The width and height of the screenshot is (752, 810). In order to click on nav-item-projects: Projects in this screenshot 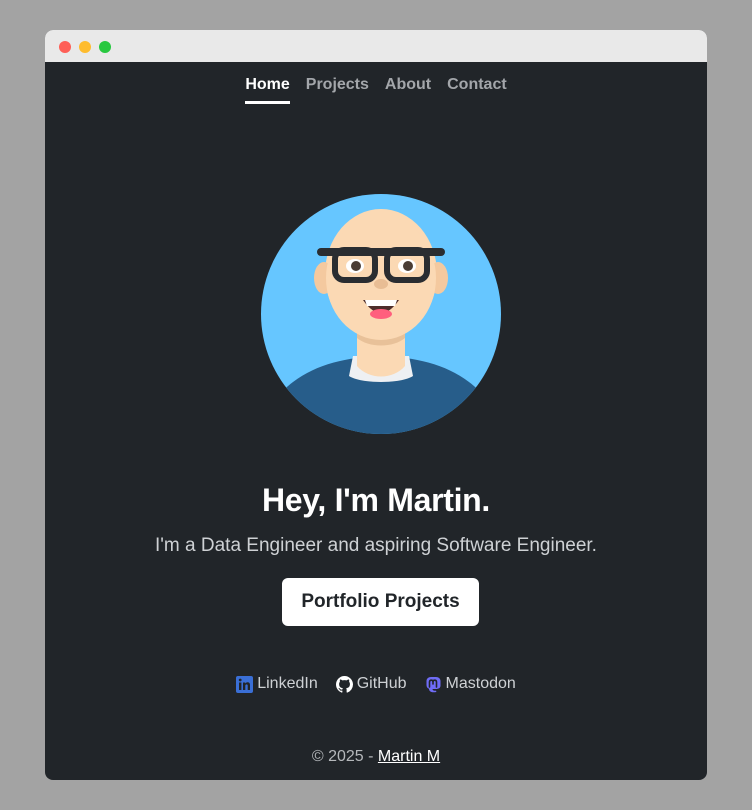, I will do `click(337, 90)`.